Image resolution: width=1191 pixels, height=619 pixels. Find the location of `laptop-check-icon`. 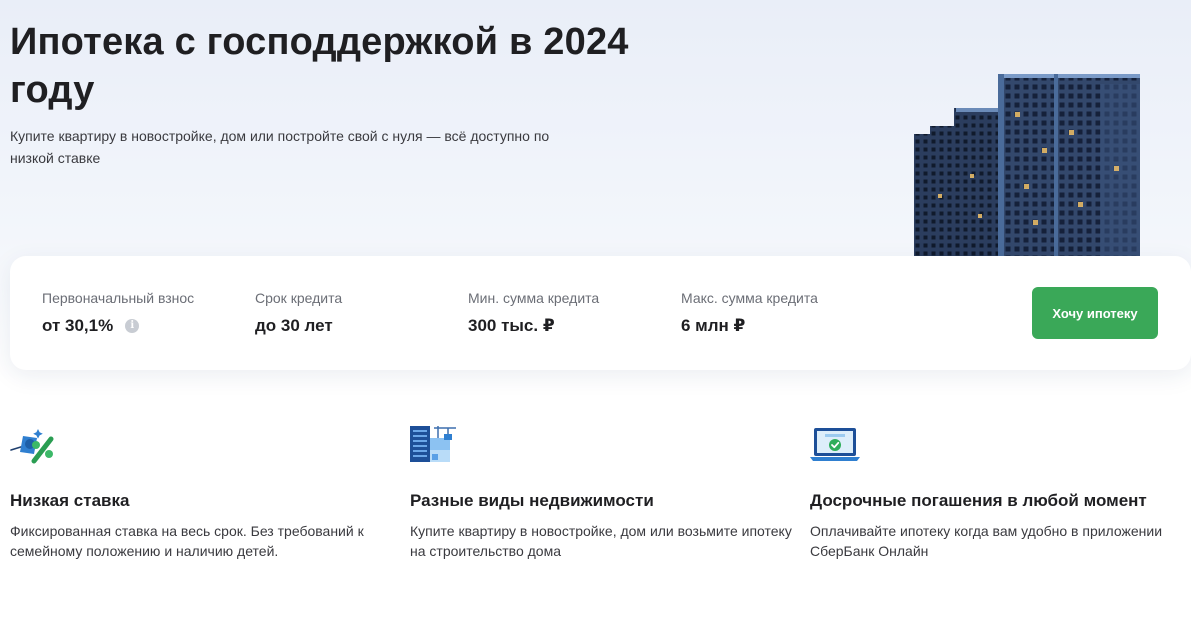

laptop-check-icon is located at coordinates (835, 444).